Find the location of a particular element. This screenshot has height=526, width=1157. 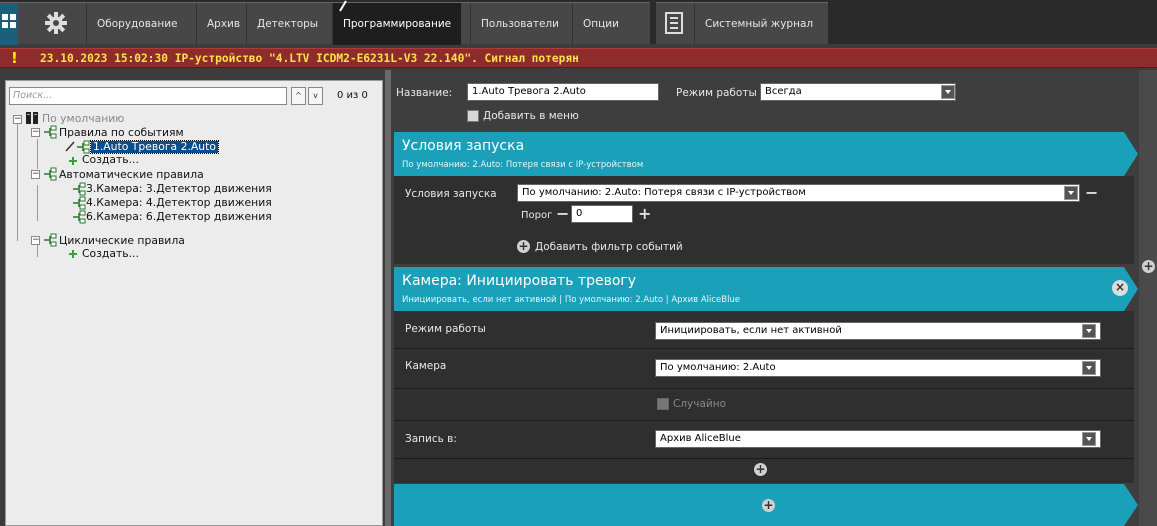

trigger-title: Условия запуска is located at coordinates (463, 146).